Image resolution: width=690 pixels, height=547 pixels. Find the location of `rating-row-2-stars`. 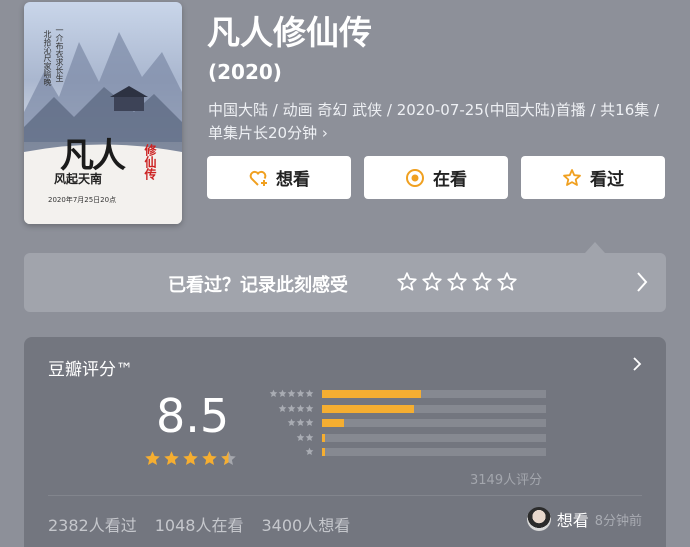

rating-row-2-stars is located at coordinates (404, 438).